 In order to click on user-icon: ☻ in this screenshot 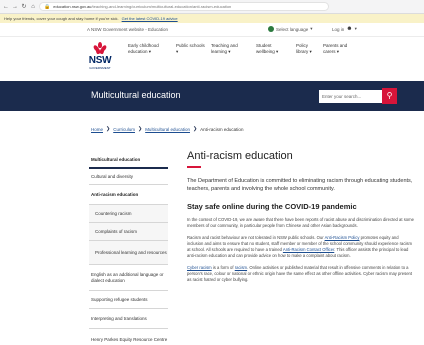, I will do `click(349, 29)`.